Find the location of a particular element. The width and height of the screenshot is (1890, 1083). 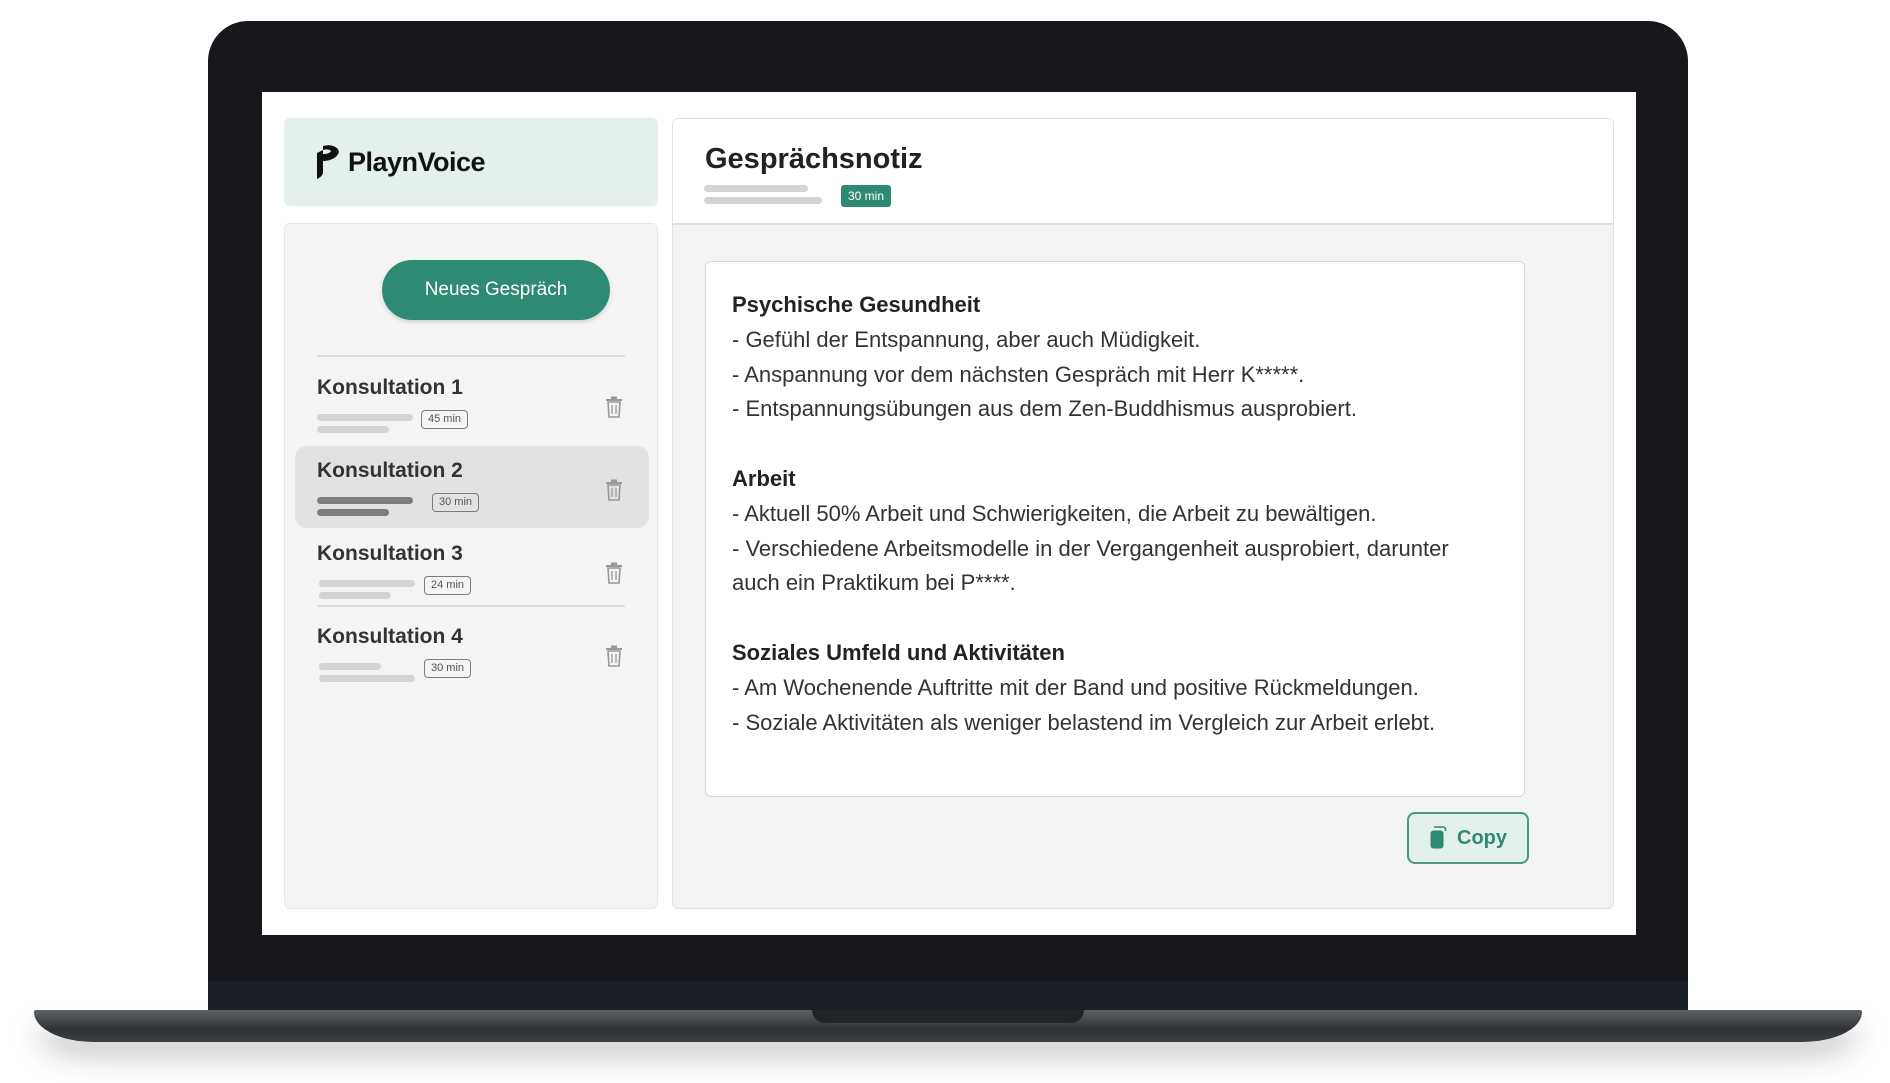

app-name: PlaynVoice is located at coordinates (417, 161).